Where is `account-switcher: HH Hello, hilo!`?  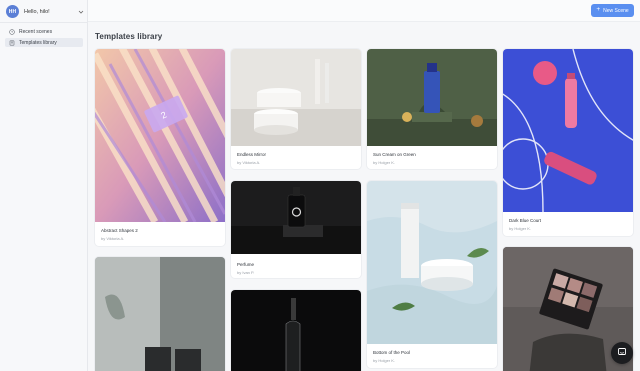 account-switcher: HH Hello, hilo! is located at coordinates (45, 11).